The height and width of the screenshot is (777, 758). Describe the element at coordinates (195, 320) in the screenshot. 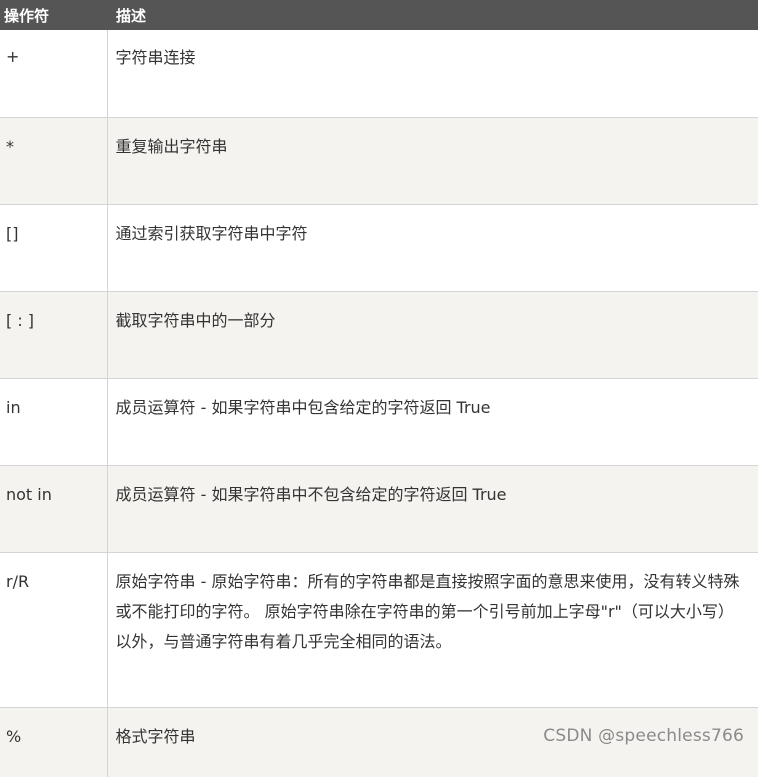

I see `description-cell: 截取字符串中的一部分` at that location.